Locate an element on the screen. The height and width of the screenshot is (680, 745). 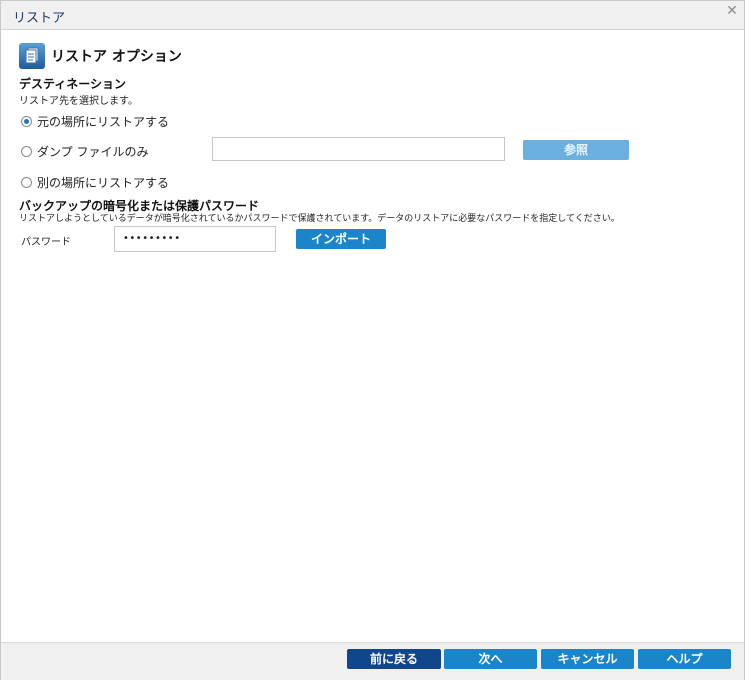
radio-label: 元の場所にリストアする is located at coordinates (103, 122).